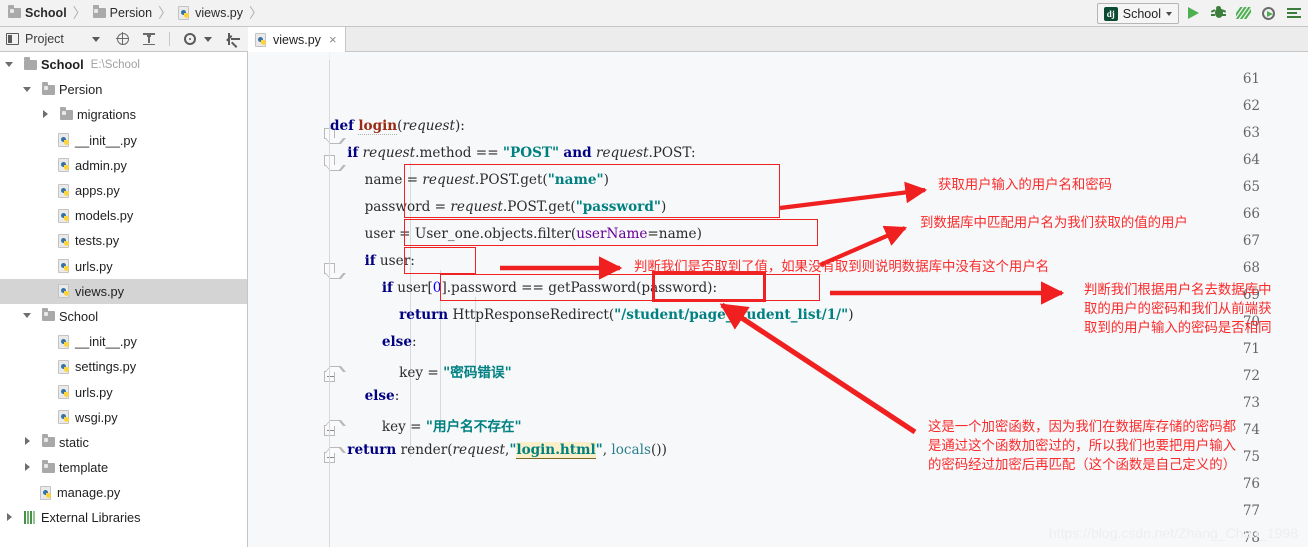  Describe the element at coordinates (123, 240) in the screenshot. I see `tree-row-tests: tests.py` at that location.